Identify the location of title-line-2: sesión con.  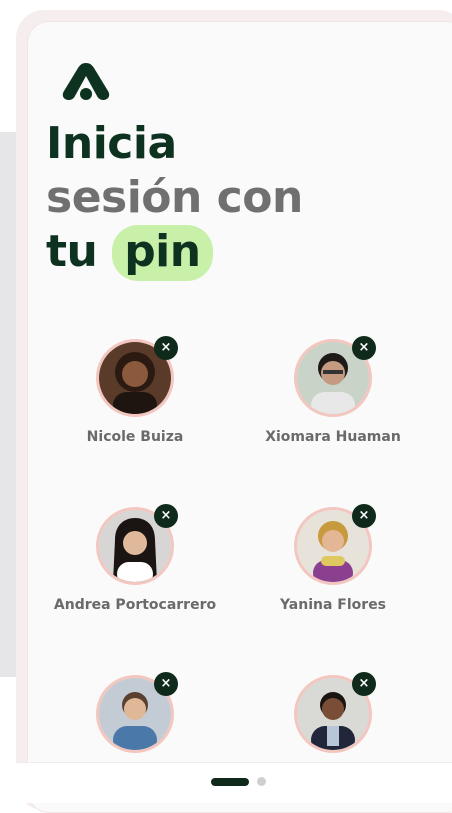
(174, 197).